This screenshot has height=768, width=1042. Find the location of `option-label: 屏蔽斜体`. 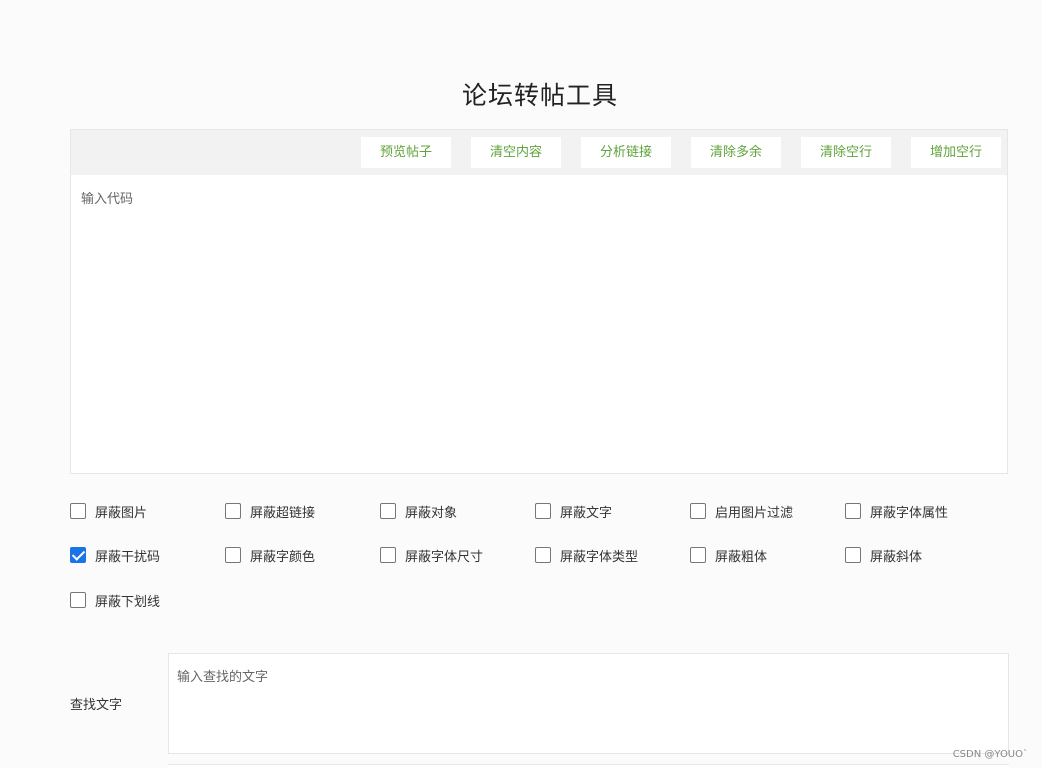

option-label: 屏蔽斜体 is located at coordinates (896, 557).